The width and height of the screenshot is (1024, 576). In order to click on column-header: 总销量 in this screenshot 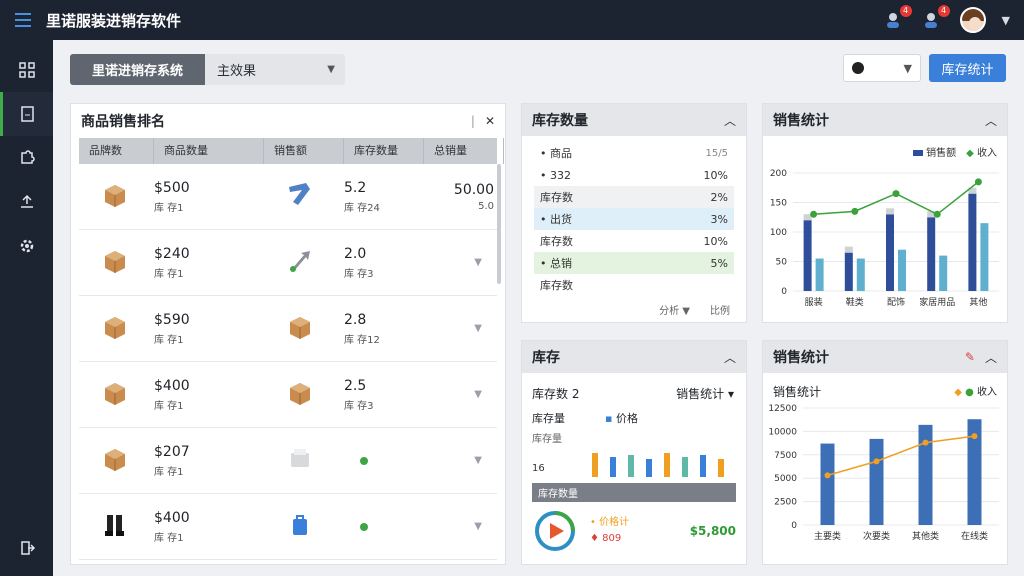, I will do `click(464, 151)`.